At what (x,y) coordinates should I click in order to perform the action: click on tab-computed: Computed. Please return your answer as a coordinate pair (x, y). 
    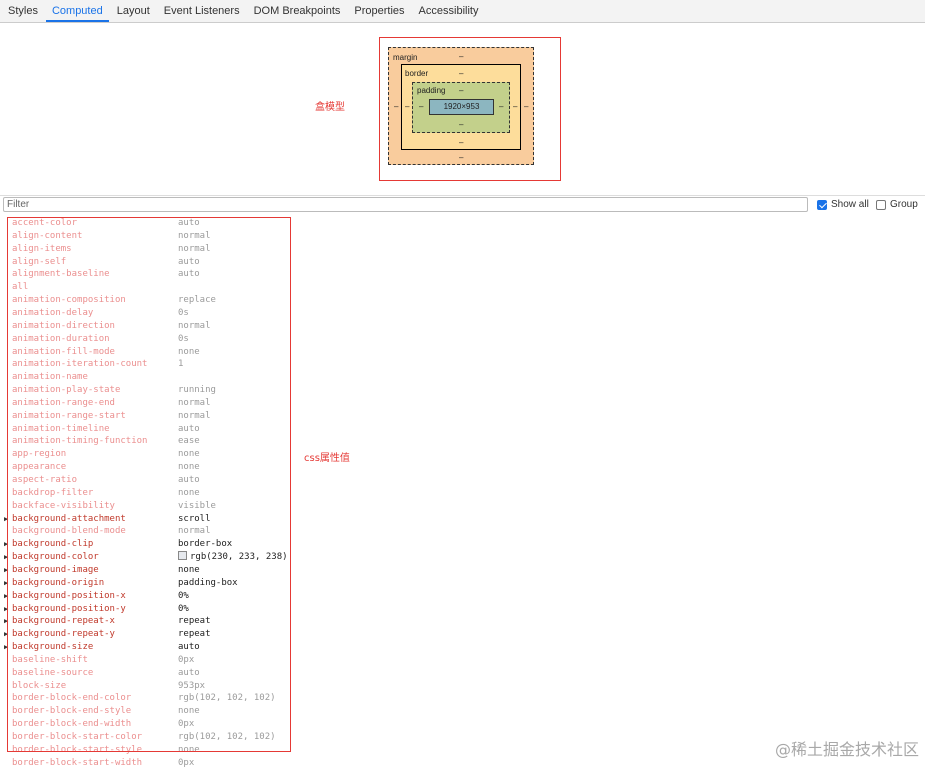
    Looking at the image, I should click on (77, 13).